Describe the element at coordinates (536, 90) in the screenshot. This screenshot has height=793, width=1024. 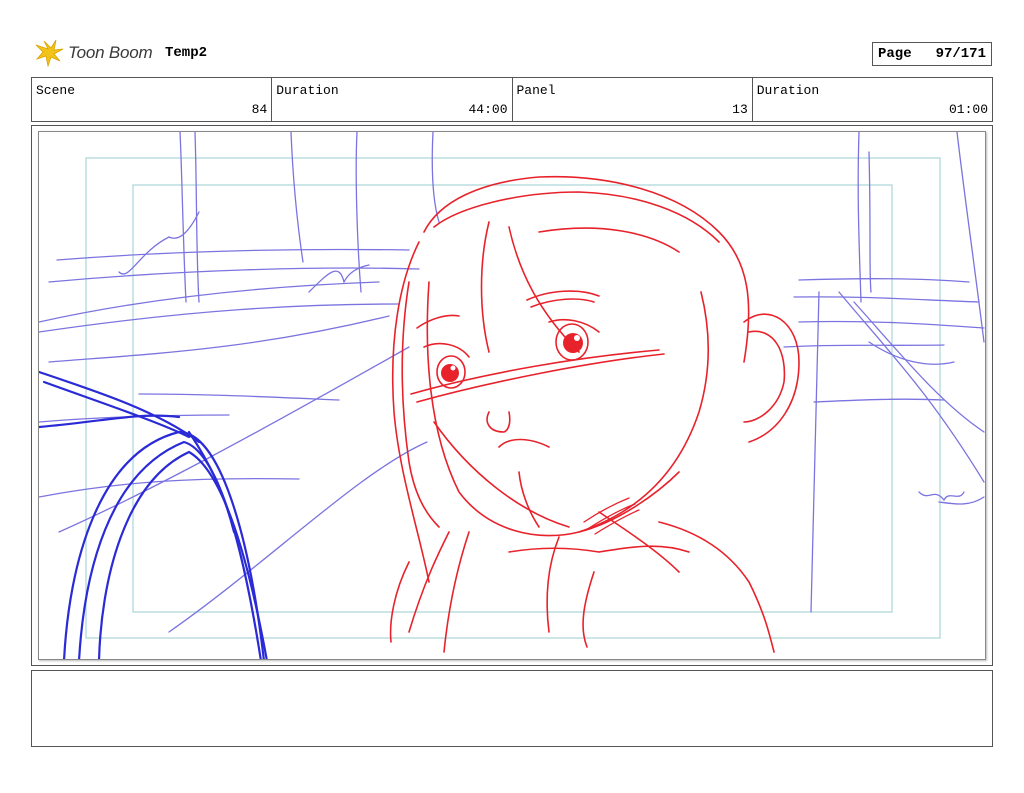
I see `panel-label: Panel` at that location.